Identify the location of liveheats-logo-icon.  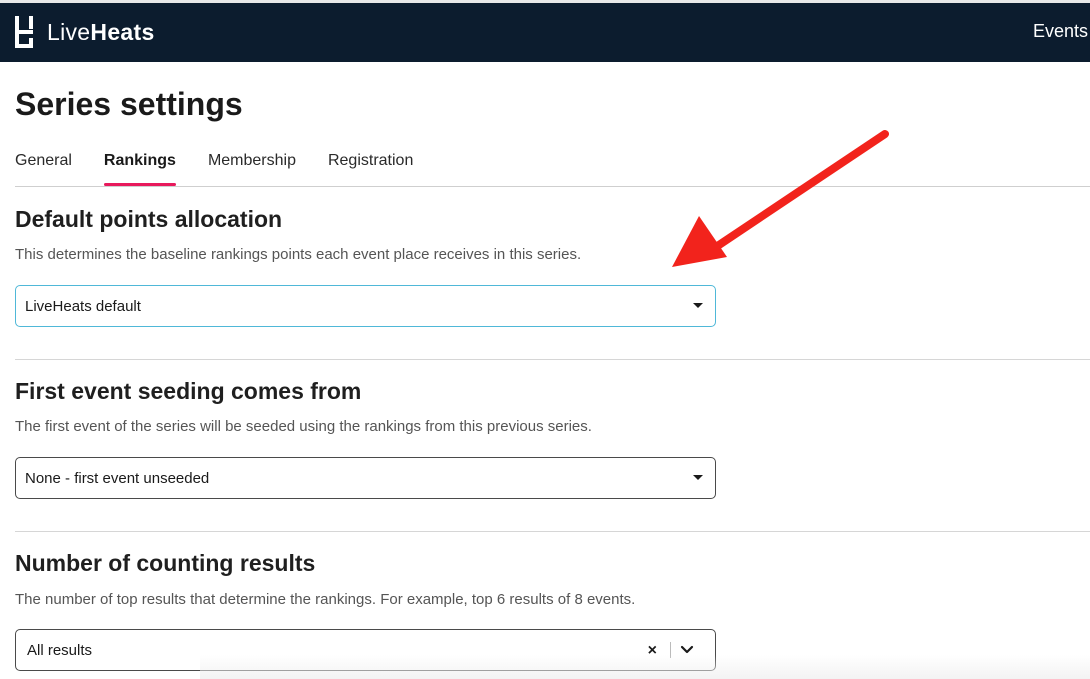
(24, 32).